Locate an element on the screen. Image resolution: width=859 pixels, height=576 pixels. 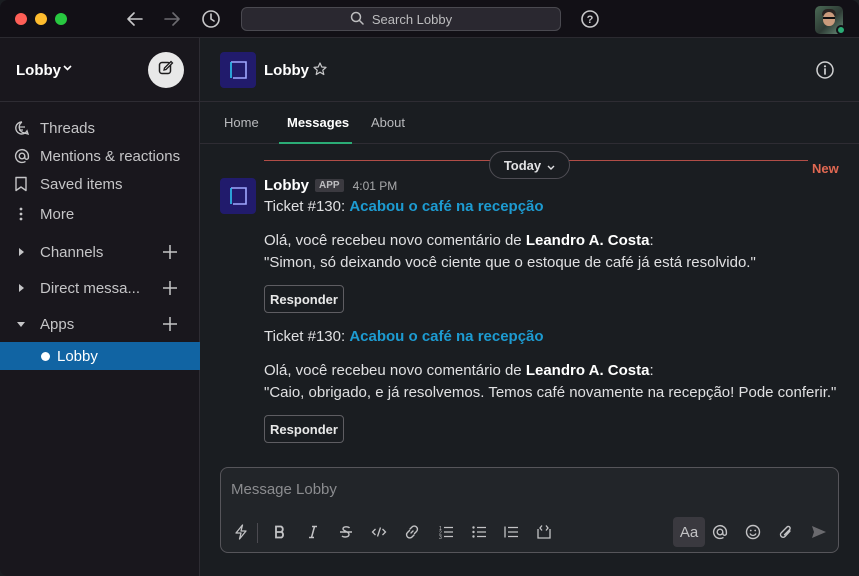
message-composer: 123 Aa is located at coordinates (529, 510).